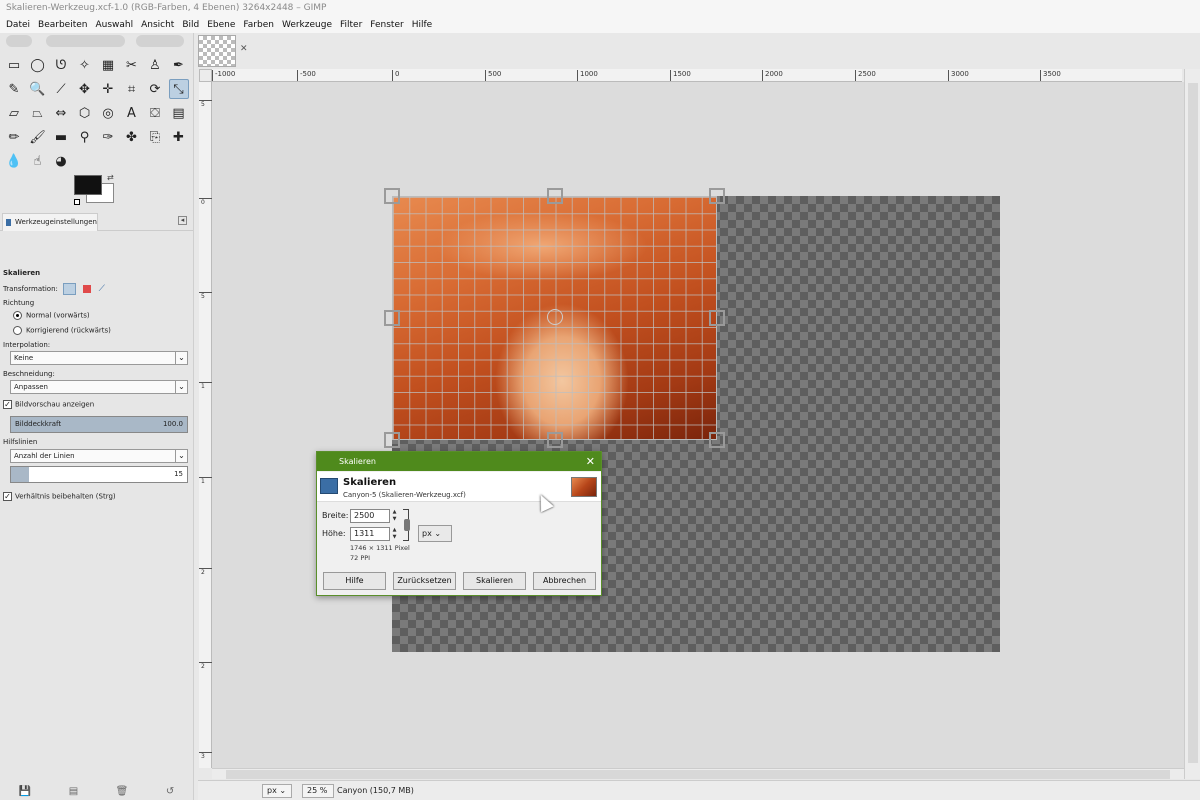 Image resolution: width=1200 pixels, height=800 pixels. I want to click on lines-count-slider: 15, so click(99, 474).